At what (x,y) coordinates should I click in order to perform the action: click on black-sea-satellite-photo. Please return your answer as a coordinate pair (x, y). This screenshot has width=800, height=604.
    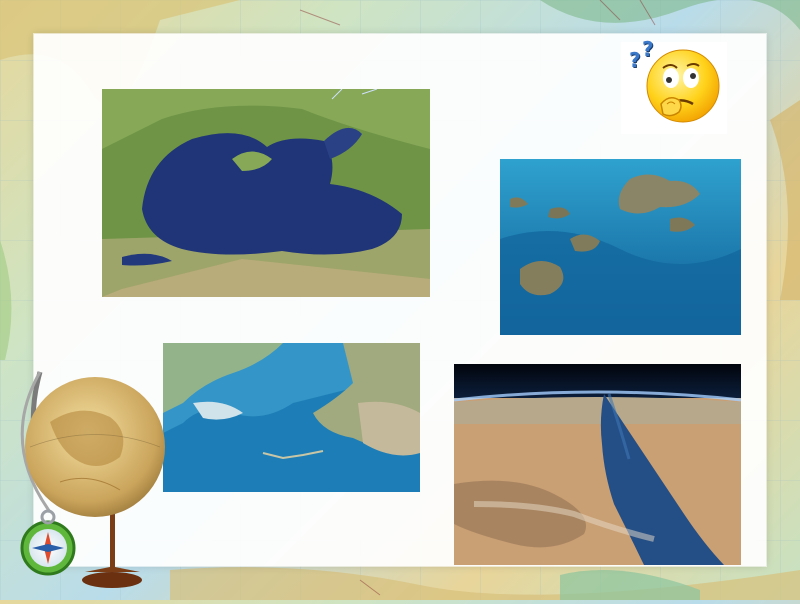
    Looking at the image, I should click on (266, 193).